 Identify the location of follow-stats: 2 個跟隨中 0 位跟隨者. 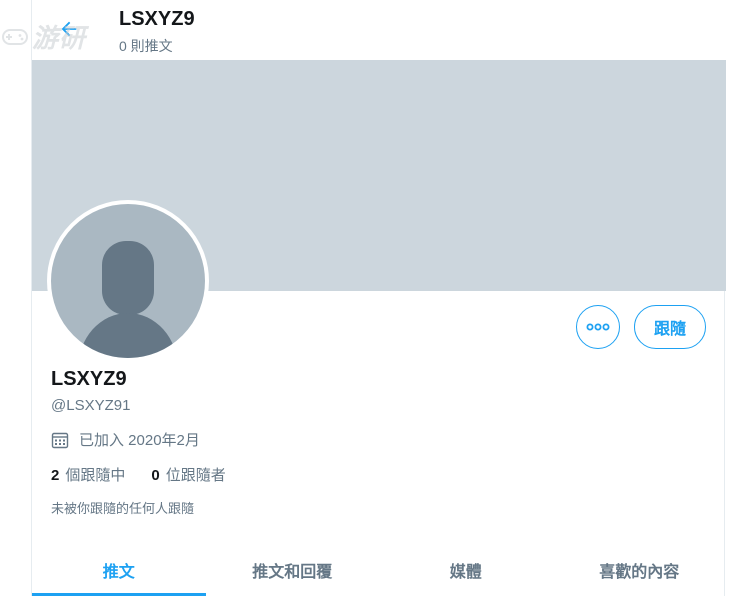
(138, 474).